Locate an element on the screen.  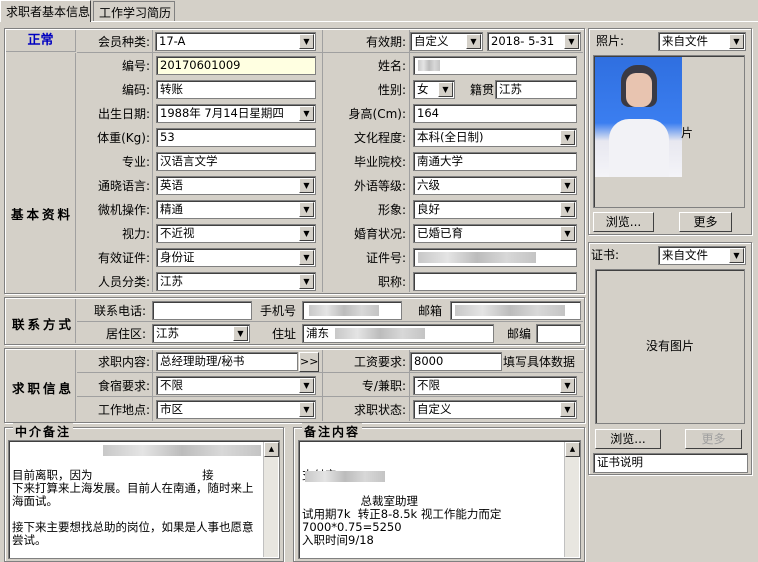
birth-date-picker: 1988年 7月14日星期四 ▼ is located at coordinates (236, 113).